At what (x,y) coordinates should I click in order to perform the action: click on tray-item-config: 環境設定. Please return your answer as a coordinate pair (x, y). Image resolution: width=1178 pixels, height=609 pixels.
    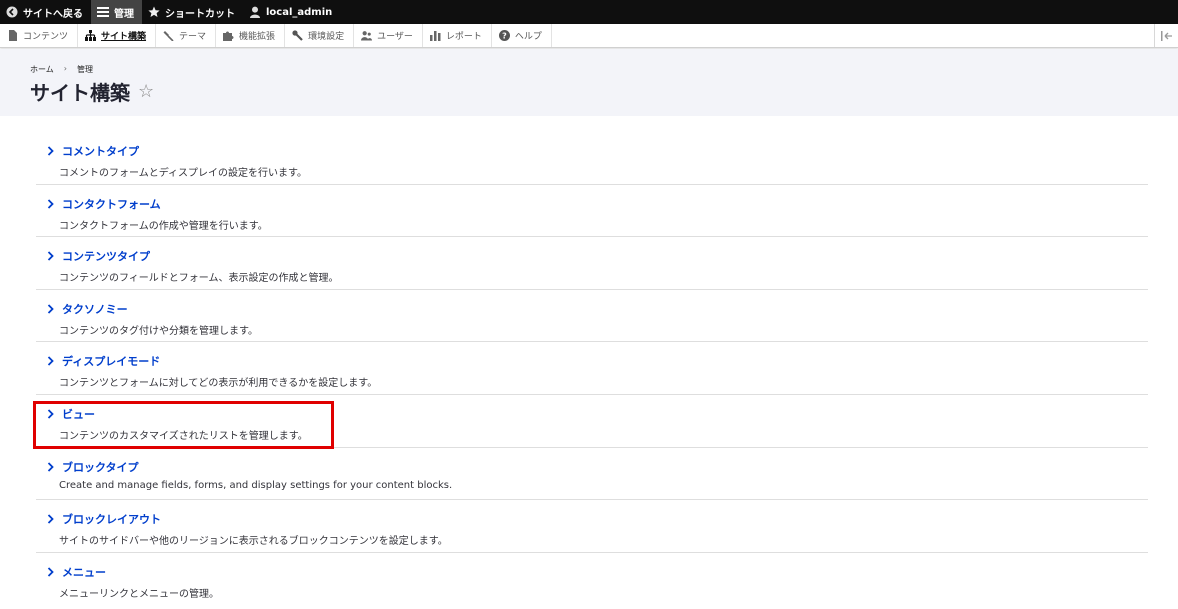
    Looking at the image, I should click on (320, 35).